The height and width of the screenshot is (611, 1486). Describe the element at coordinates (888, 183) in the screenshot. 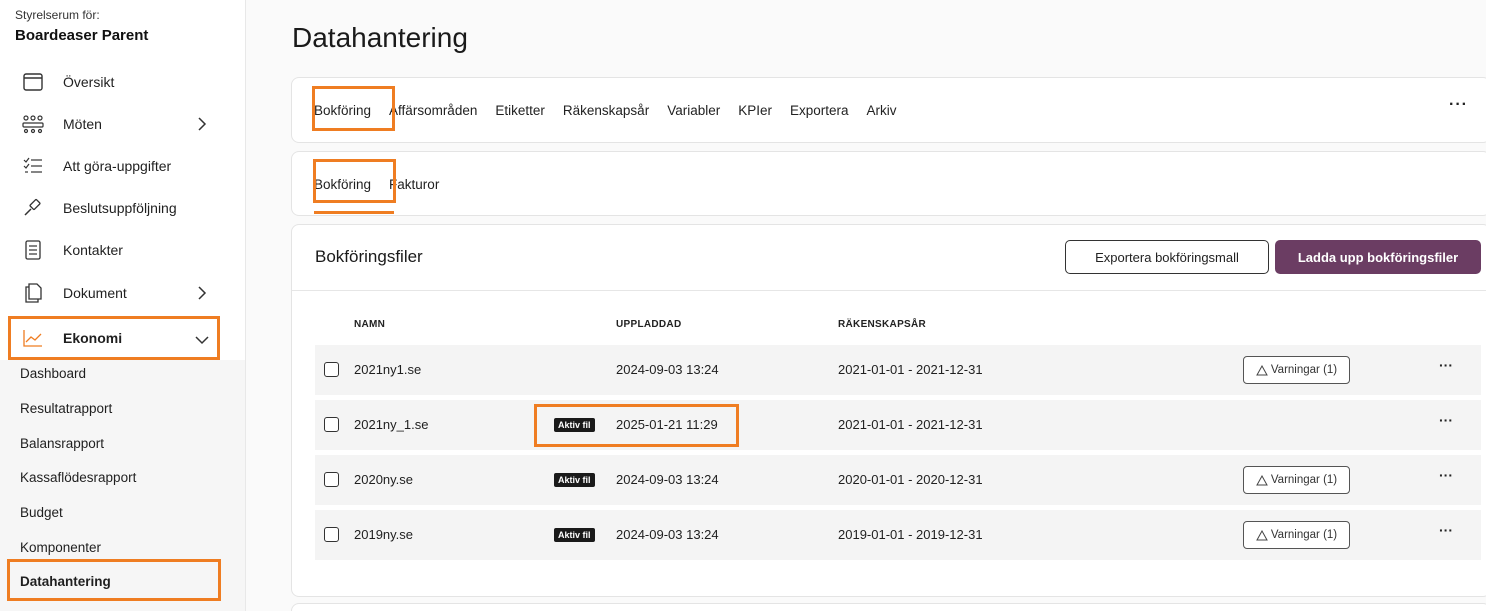

I see `sub-tabs-card: Bokföring Fakturor` at that location.